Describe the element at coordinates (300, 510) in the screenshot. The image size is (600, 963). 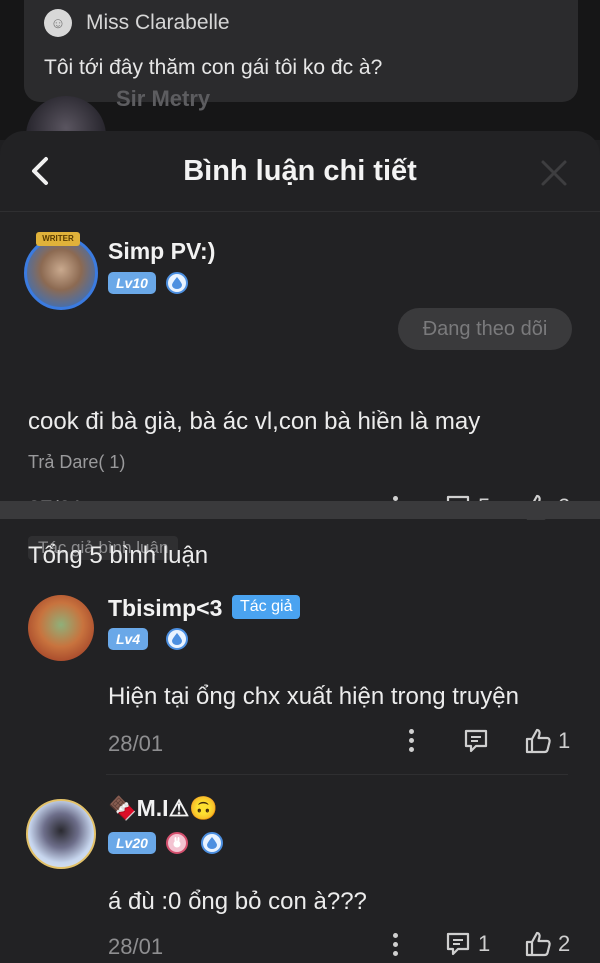
I see `section-divider` at that location.